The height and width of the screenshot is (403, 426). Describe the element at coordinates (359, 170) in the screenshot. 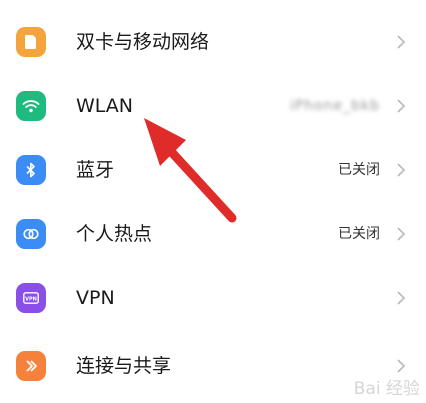

I see `bluetooth-status: 已关闭` at that location.